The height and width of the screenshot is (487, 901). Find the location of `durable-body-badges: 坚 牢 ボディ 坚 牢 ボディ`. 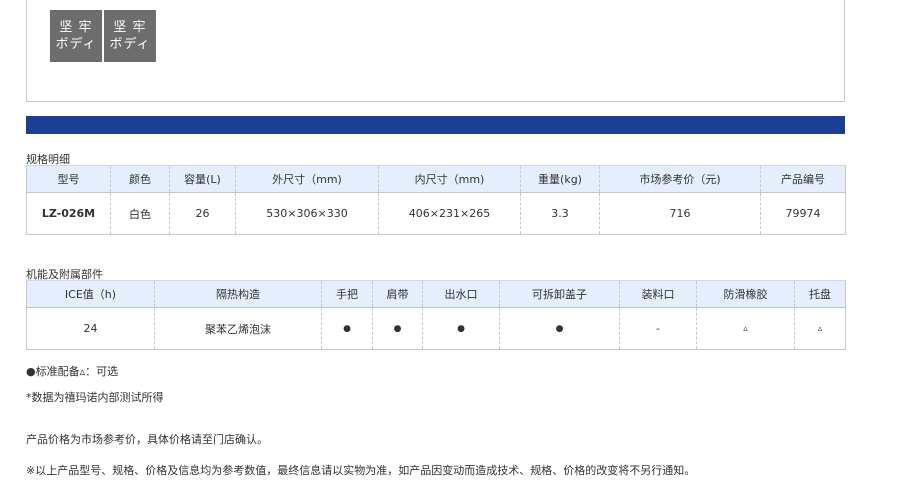

durable-body-badges: 坚 牢 ボディ 坚 牢 ボディ is located at coordinates (103, 36).